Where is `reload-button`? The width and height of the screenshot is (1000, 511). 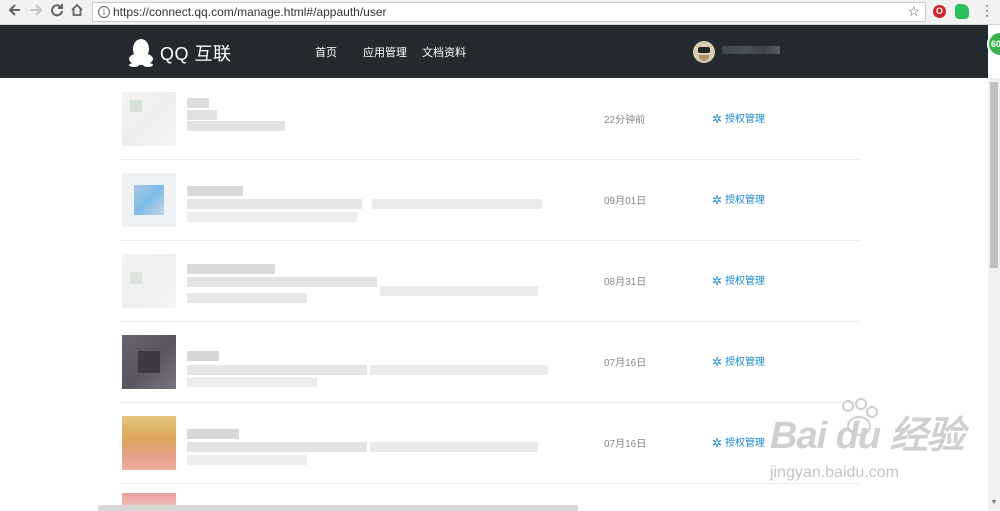 reload-button is located at coordinates (57, 12).